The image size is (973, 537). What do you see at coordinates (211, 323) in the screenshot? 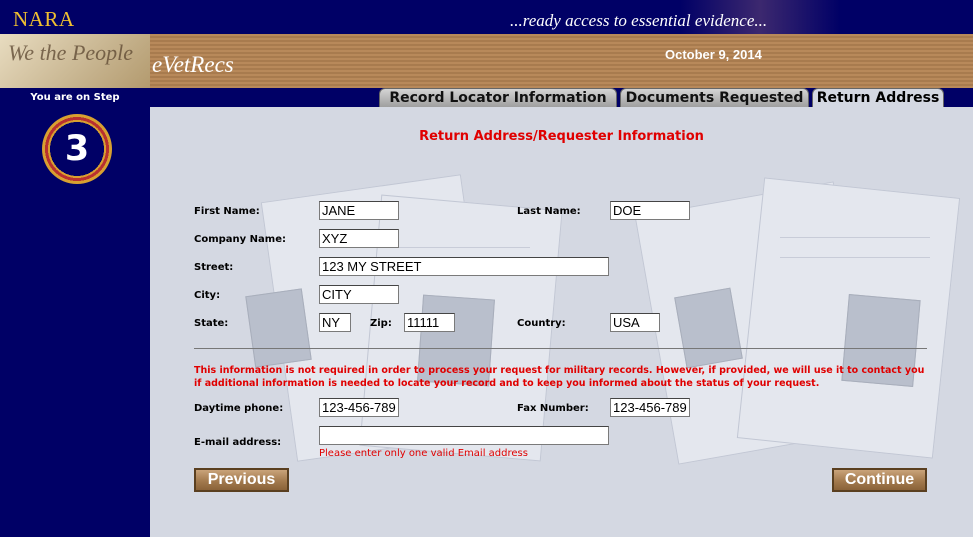
I see `state-label: State:` at bounding box center [211, 323].